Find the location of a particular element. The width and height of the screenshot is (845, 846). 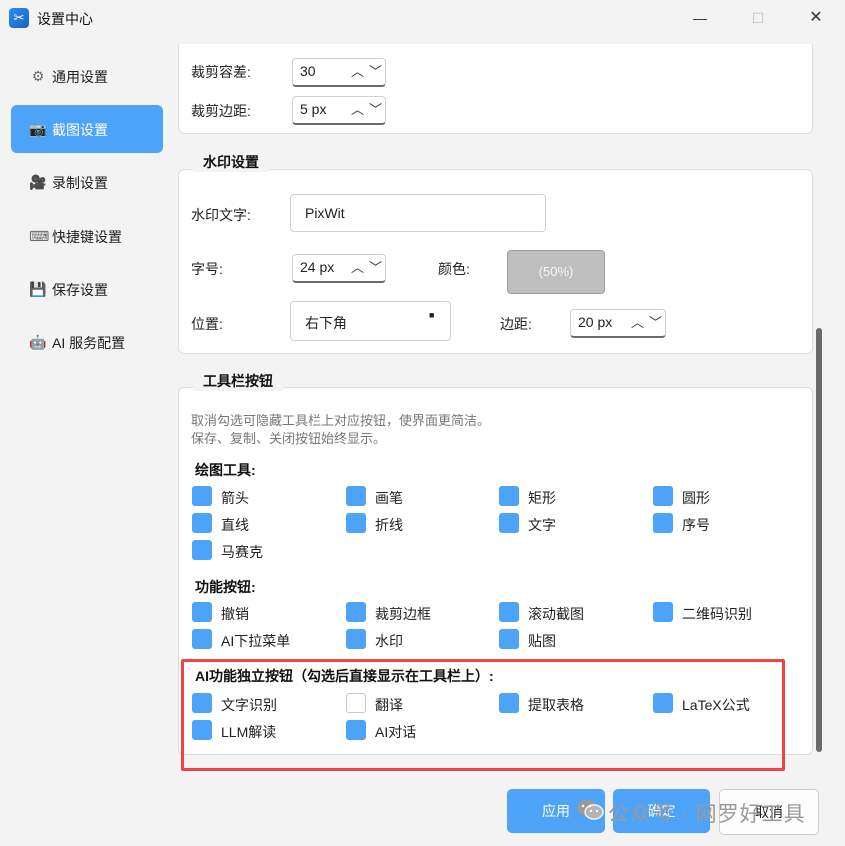

checkbox-label: 撤销 is located at coordinates (235, 614).